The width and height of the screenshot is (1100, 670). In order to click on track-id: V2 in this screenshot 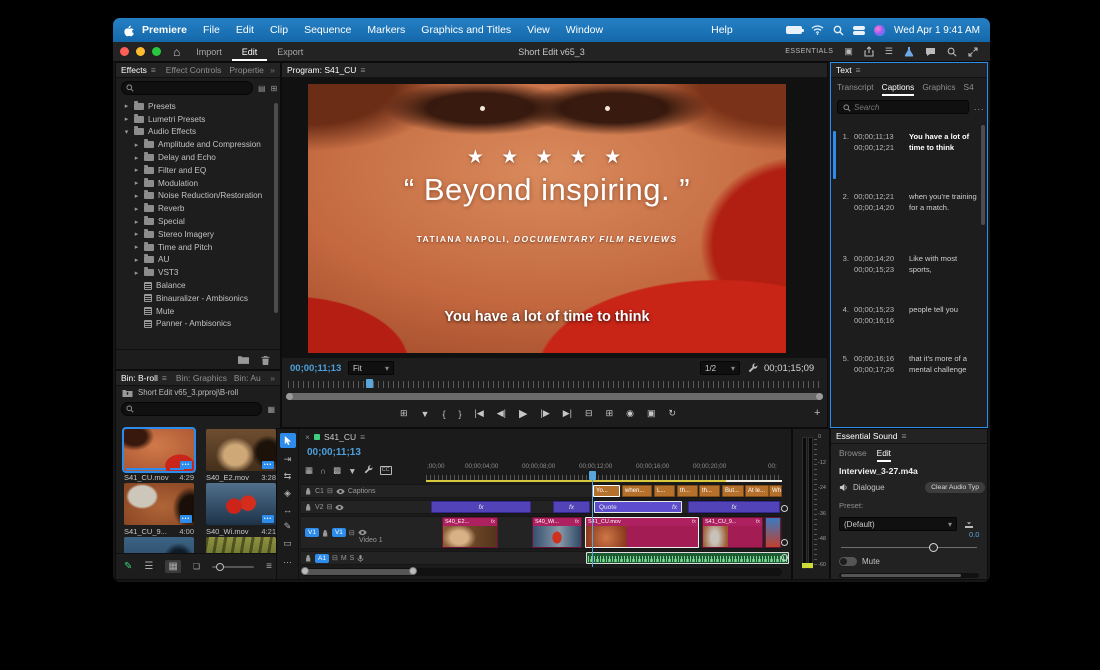, I will do `click(319, 507)`.